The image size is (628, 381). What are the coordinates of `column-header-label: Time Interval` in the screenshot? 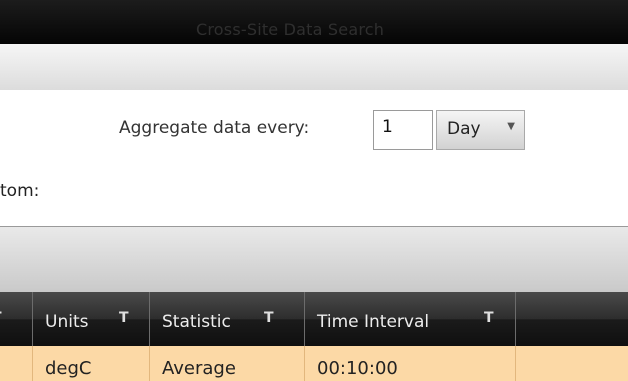 It's located at (373, 322).